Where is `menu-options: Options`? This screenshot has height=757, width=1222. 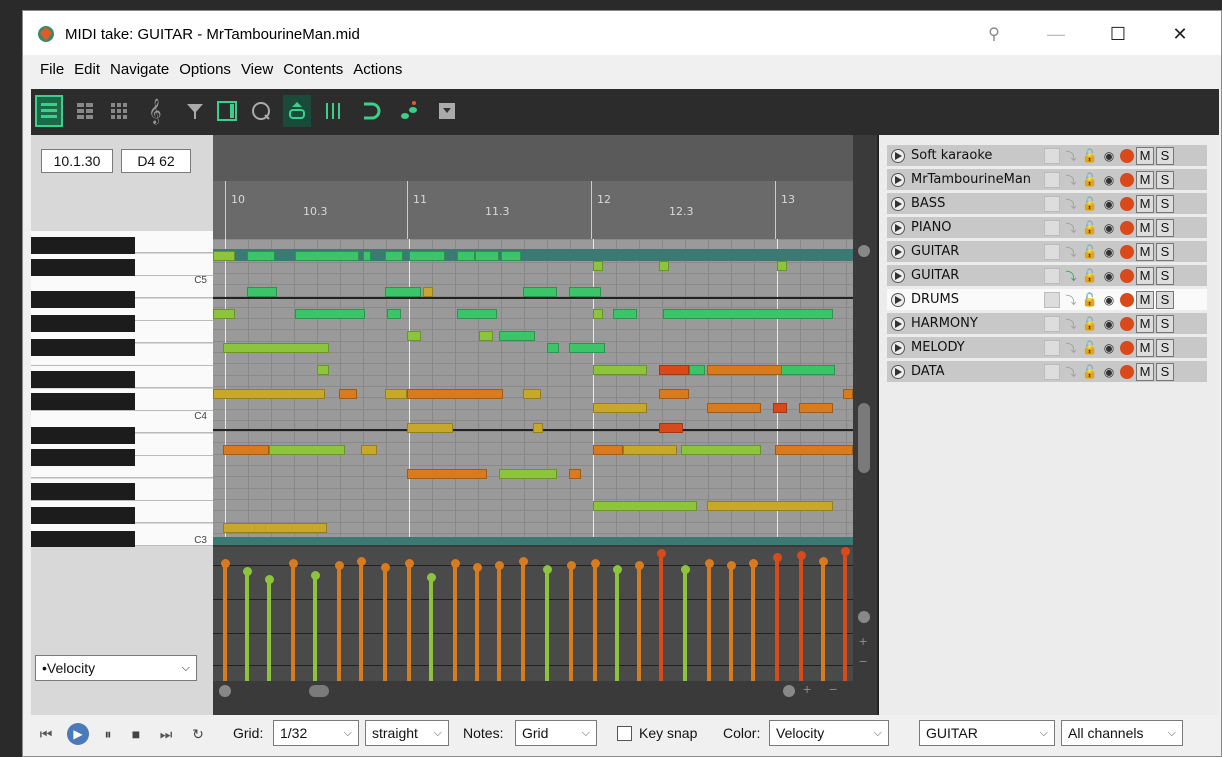
menu-options: Options is located at coordinates (205, 72).